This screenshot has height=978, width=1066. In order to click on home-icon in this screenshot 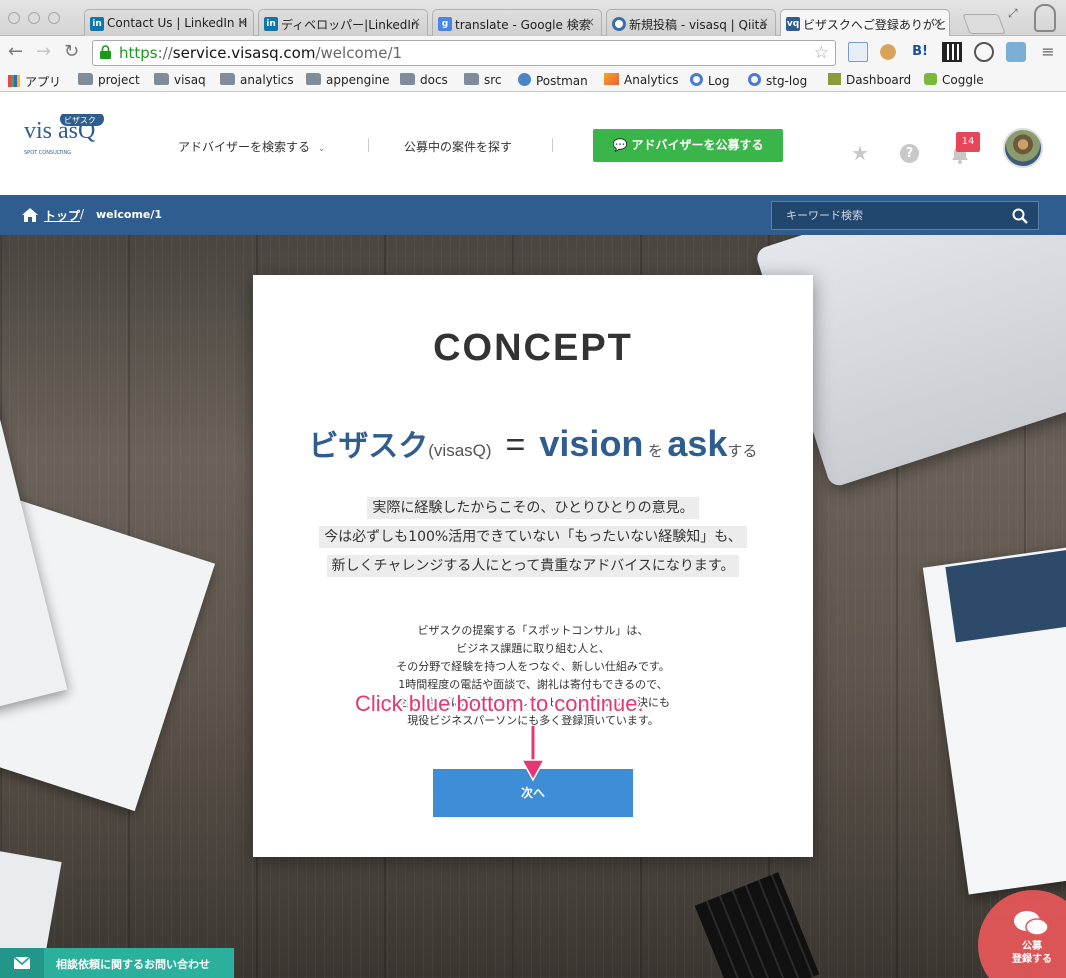, I will do `click(30, 215)`.